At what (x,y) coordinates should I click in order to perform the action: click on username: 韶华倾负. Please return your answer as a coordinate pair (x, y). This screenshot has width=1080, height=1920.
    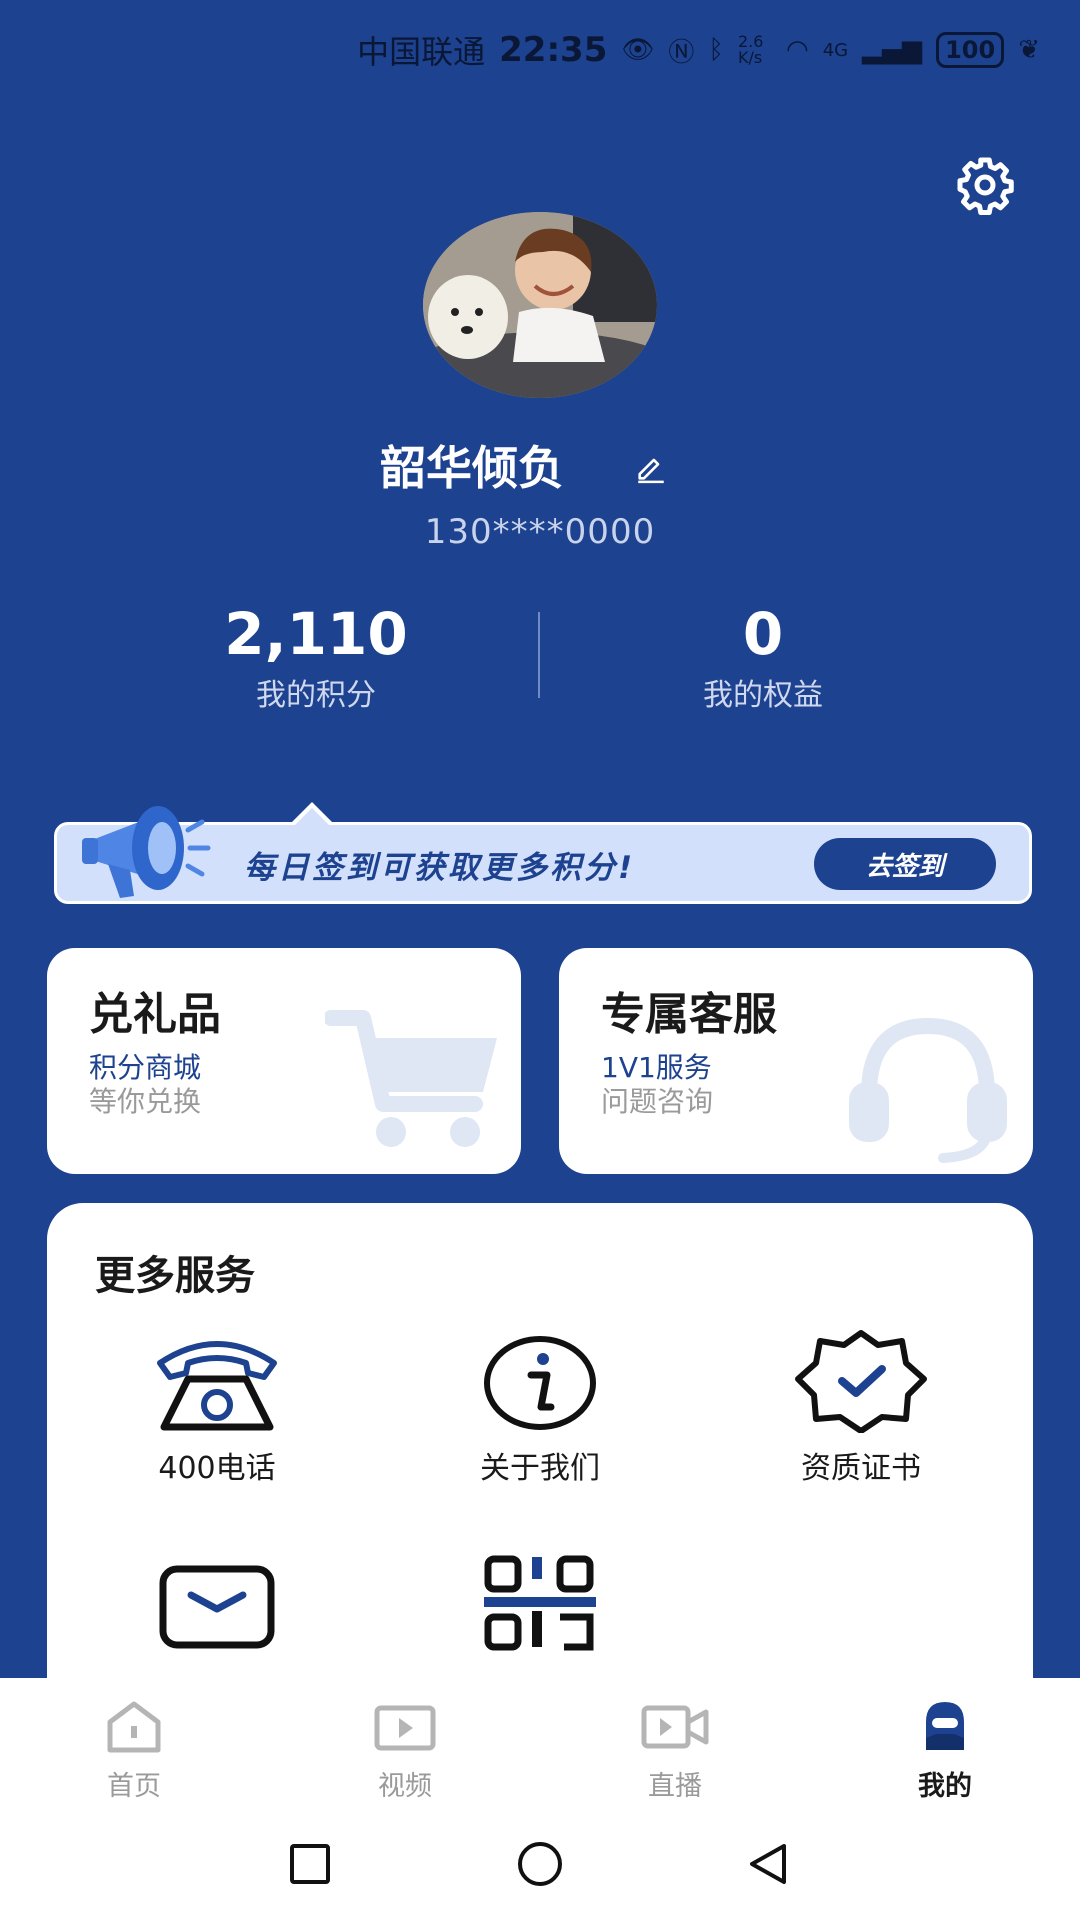
    Looking at the image, I should click on (472, 468).